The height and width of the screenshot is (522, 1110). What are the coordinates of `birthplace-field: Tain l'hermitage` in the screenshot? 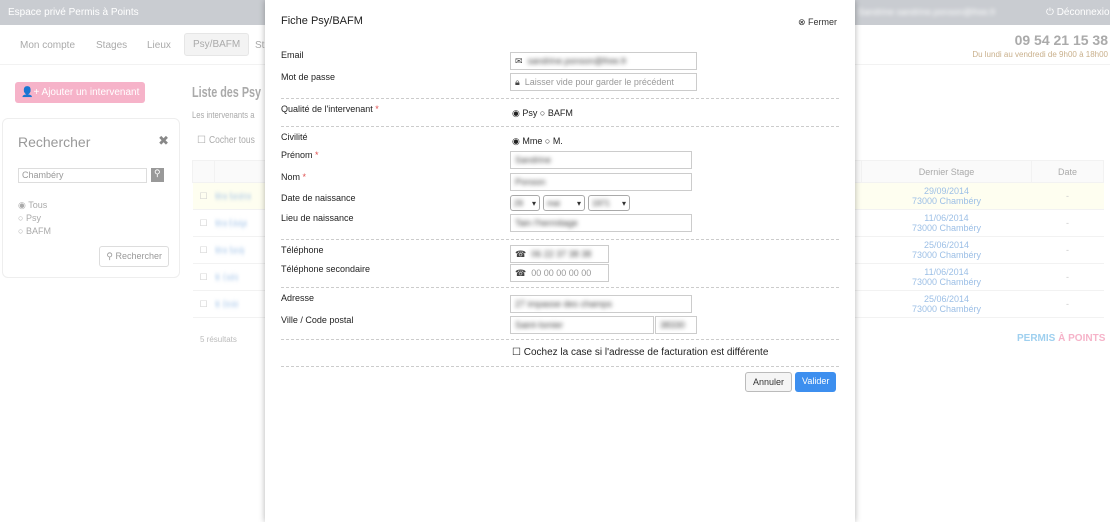 It's located at (601, 223).